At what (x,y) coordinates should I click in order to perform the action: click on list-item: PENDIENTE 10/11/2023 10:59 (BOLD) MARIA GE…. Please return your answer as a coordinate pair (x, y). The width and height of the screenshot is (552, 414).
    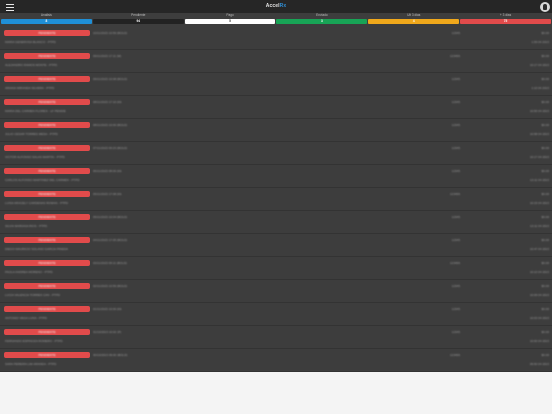
    Looking at the image, I should click on (276, 38).